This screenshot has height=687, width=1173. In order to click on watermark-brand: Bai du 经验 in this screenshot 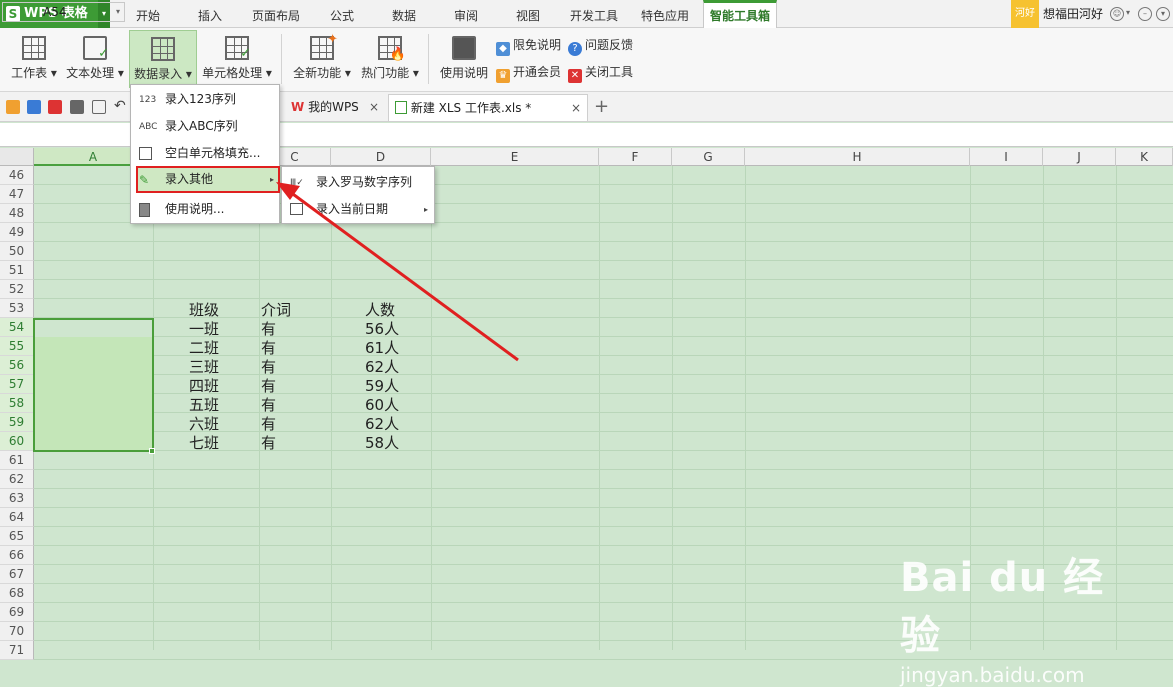, I will do `click(1002, 607)`.